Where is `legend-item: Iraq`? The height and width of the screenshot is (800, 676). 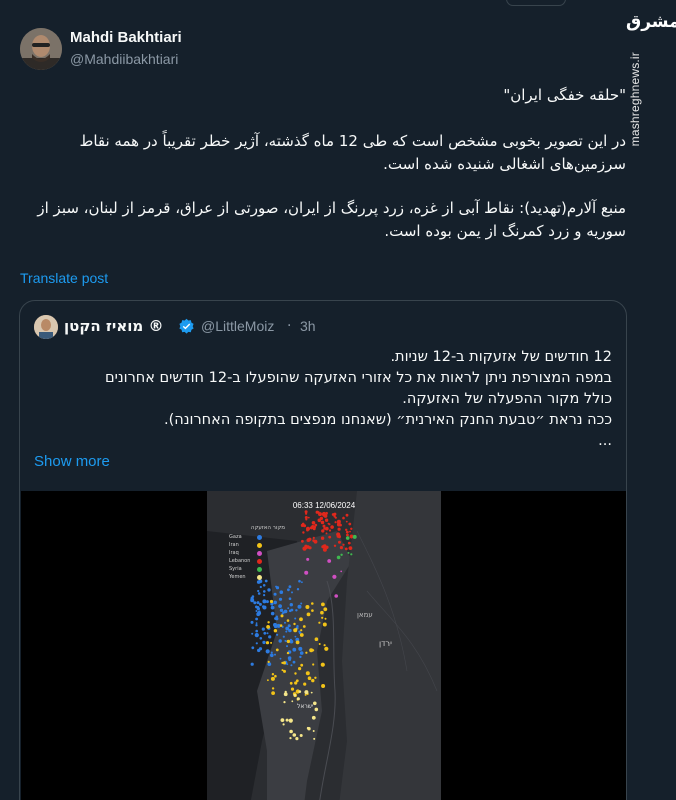 legend-item: Iraq is located at coordinates (255, 554).